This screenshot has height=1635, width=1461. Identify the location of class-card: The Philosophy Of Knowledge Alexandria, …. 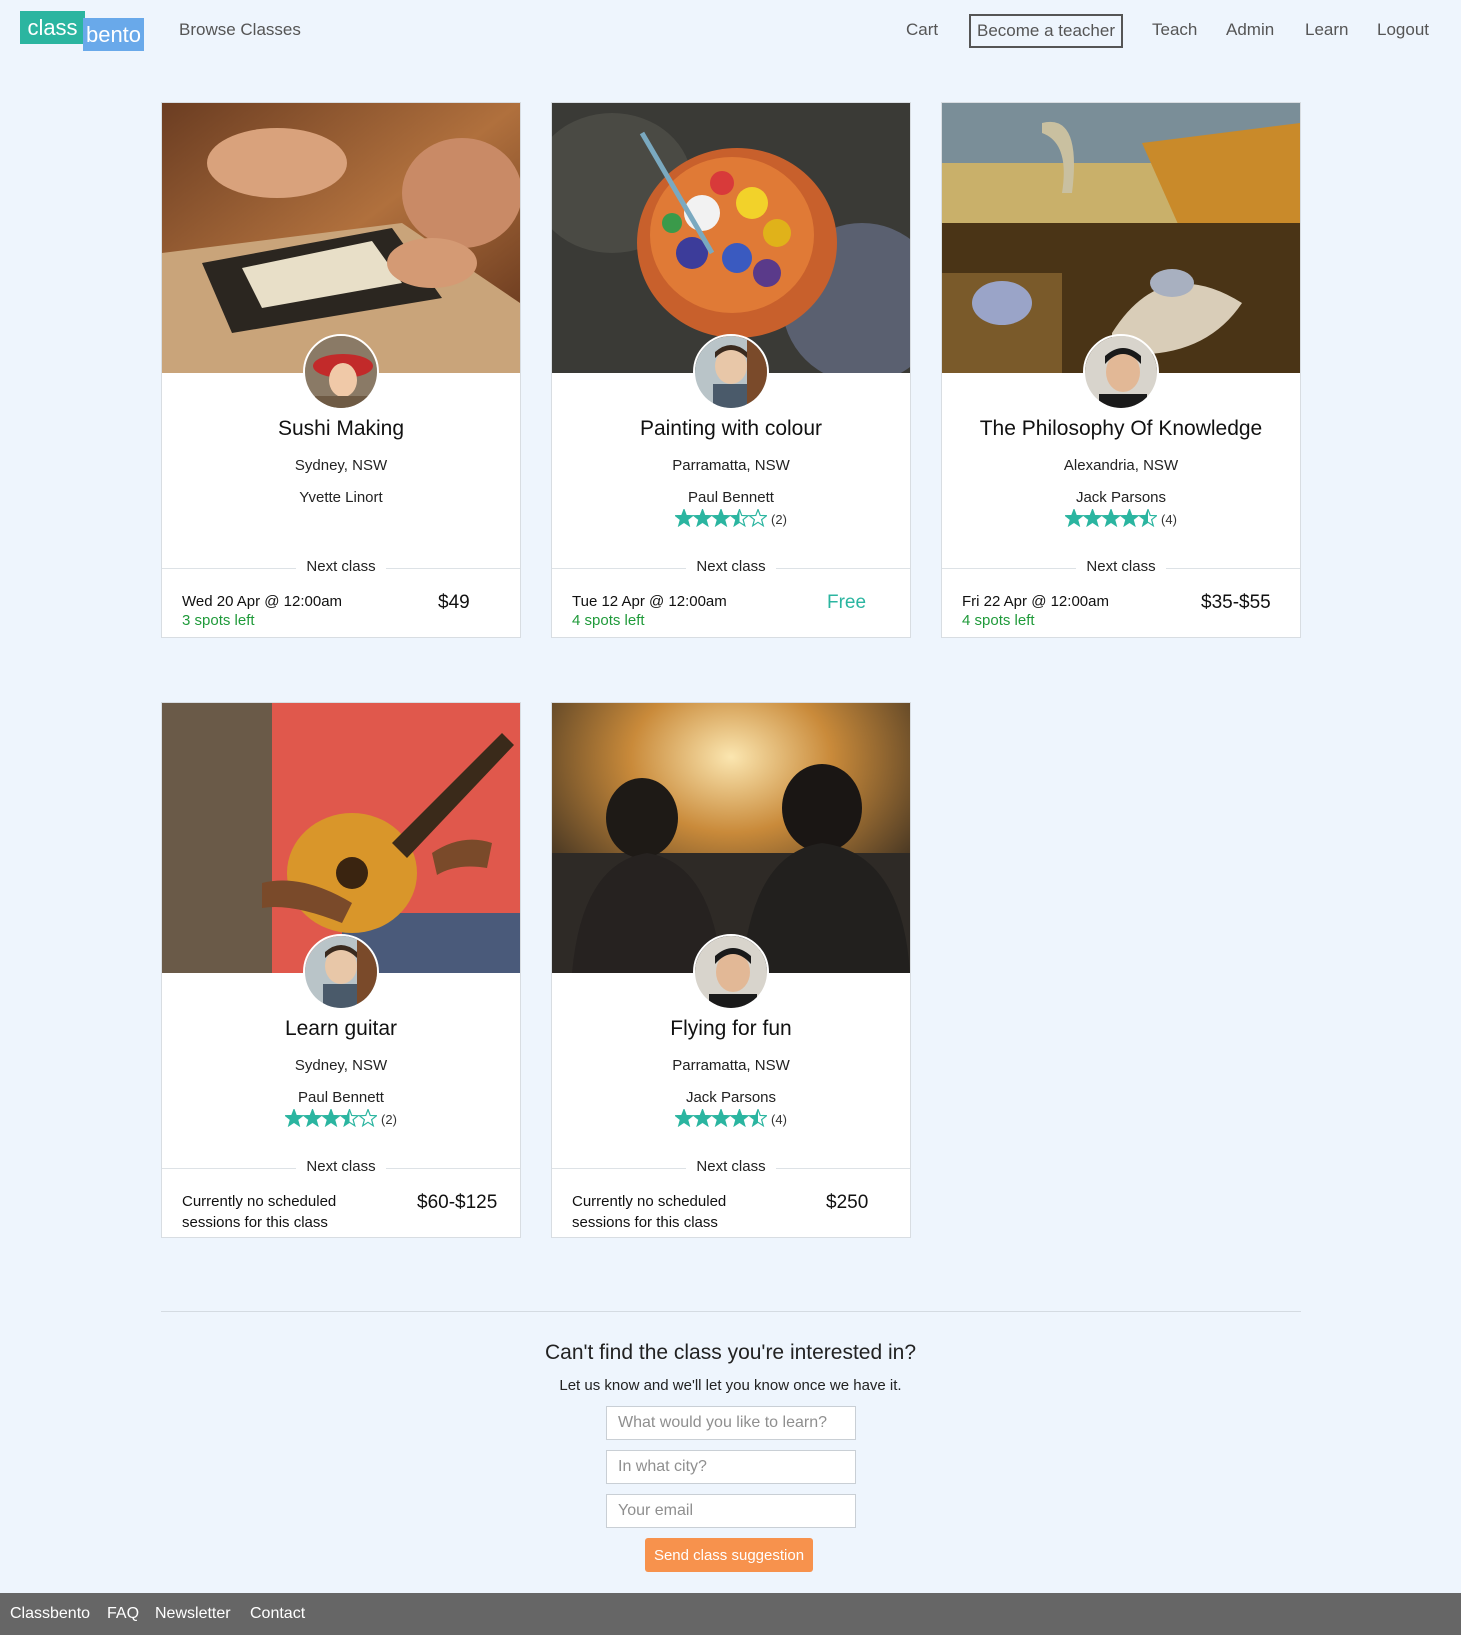
(1121, 370).